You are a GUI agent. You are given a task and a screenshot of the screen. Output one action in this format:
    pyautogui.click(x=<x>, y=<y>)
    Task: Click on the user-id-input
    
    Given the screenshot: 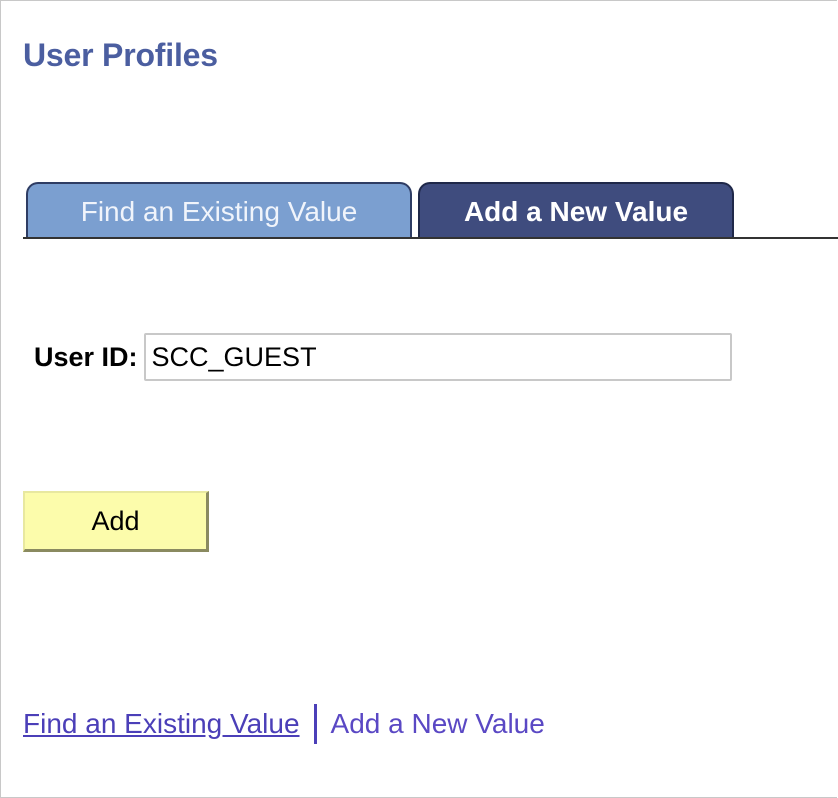 What is the action you would take?
    pyautogui.click(x=437, y=357)
    